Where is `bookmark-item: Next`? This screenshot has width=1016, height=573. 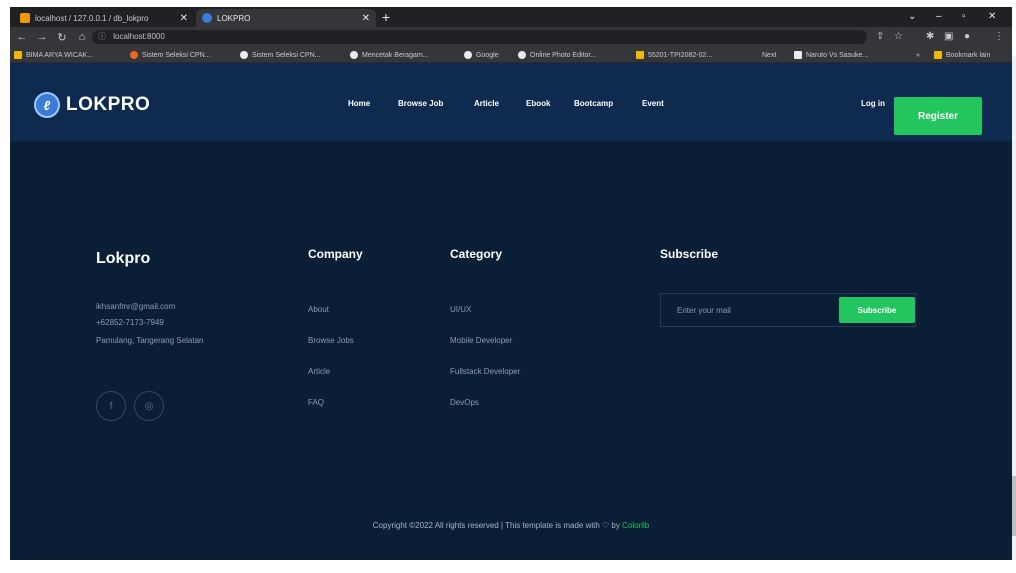 bookmark-item: Next is located at coordinates (769, 55).